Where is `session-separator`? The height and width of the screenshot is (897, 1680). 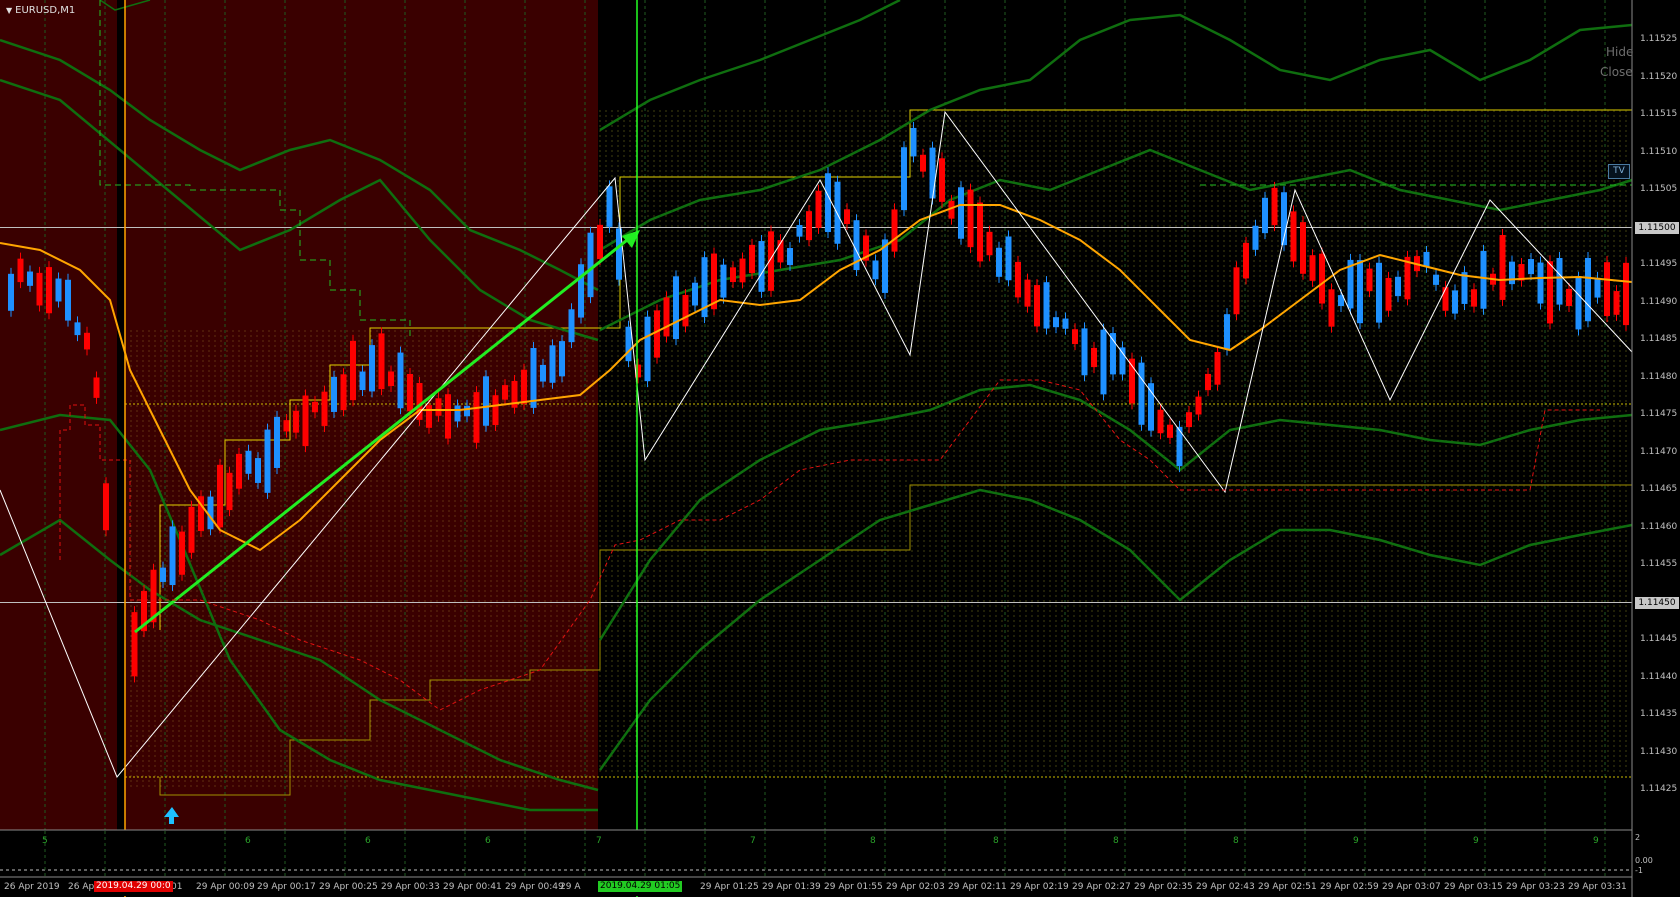 session-separator is located at coordinates (121, 415).